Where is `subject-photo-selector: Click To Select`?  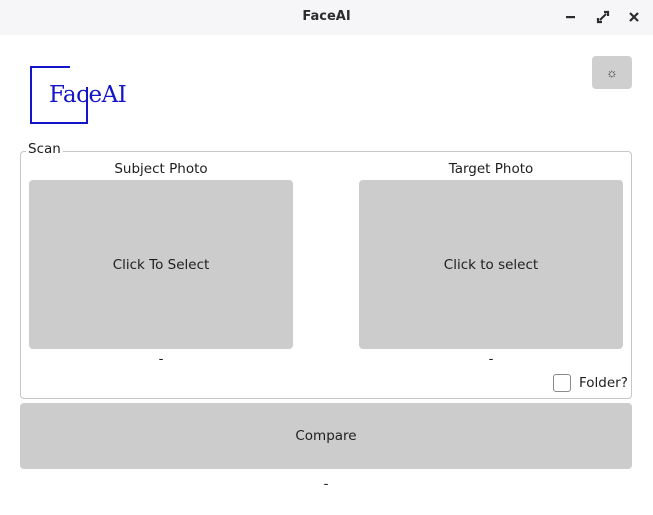
subject-photo-selector: Click To Select is located at coordinates (161, 264).